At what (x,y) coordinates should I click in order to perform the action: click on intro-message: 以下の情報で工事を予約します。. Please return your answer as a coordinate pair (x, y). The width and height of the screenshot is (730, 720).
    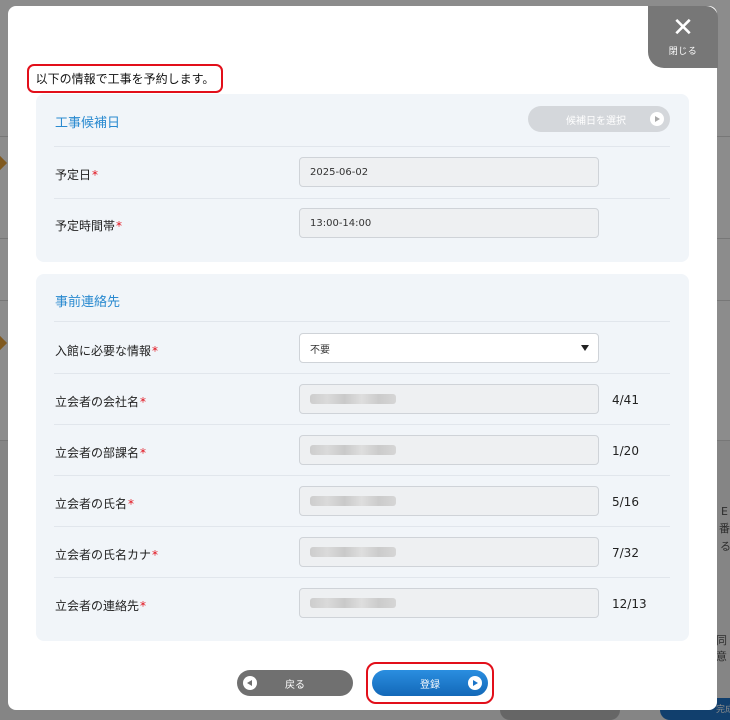
    Looking at the image, I should click on (125, 78).